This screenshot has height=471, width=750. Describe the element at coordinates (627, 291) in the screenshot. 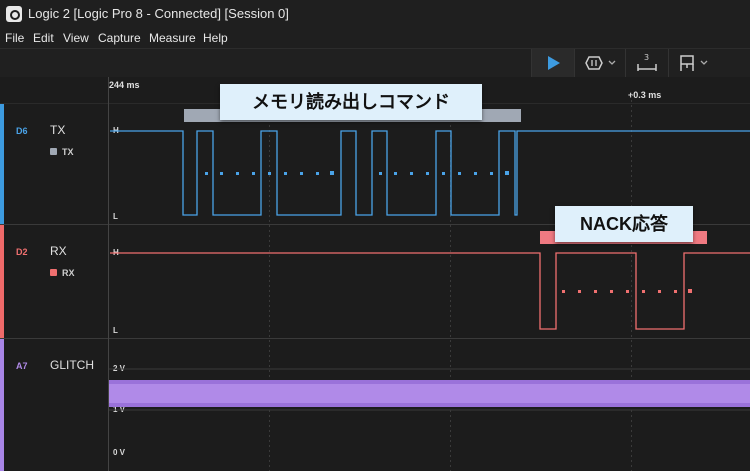

I see `rx-data-dots` at that location.